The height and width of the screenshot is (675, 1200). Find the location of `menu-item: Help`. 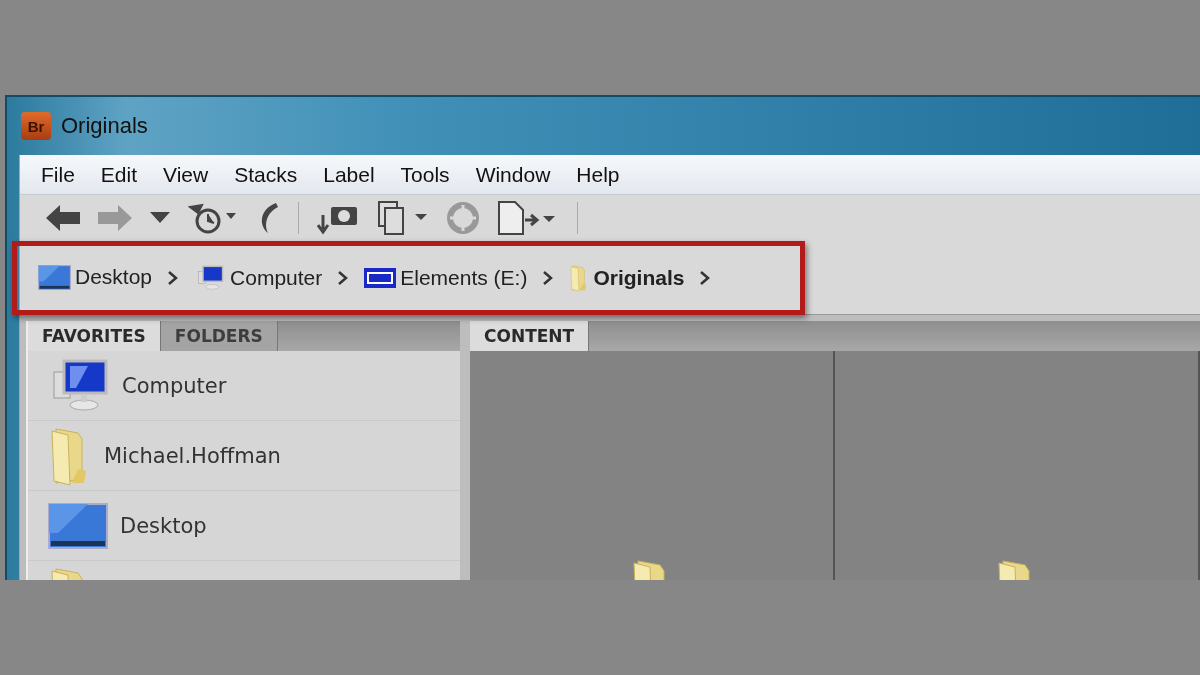

menu-item: Help is located at coordinates (598, 174).